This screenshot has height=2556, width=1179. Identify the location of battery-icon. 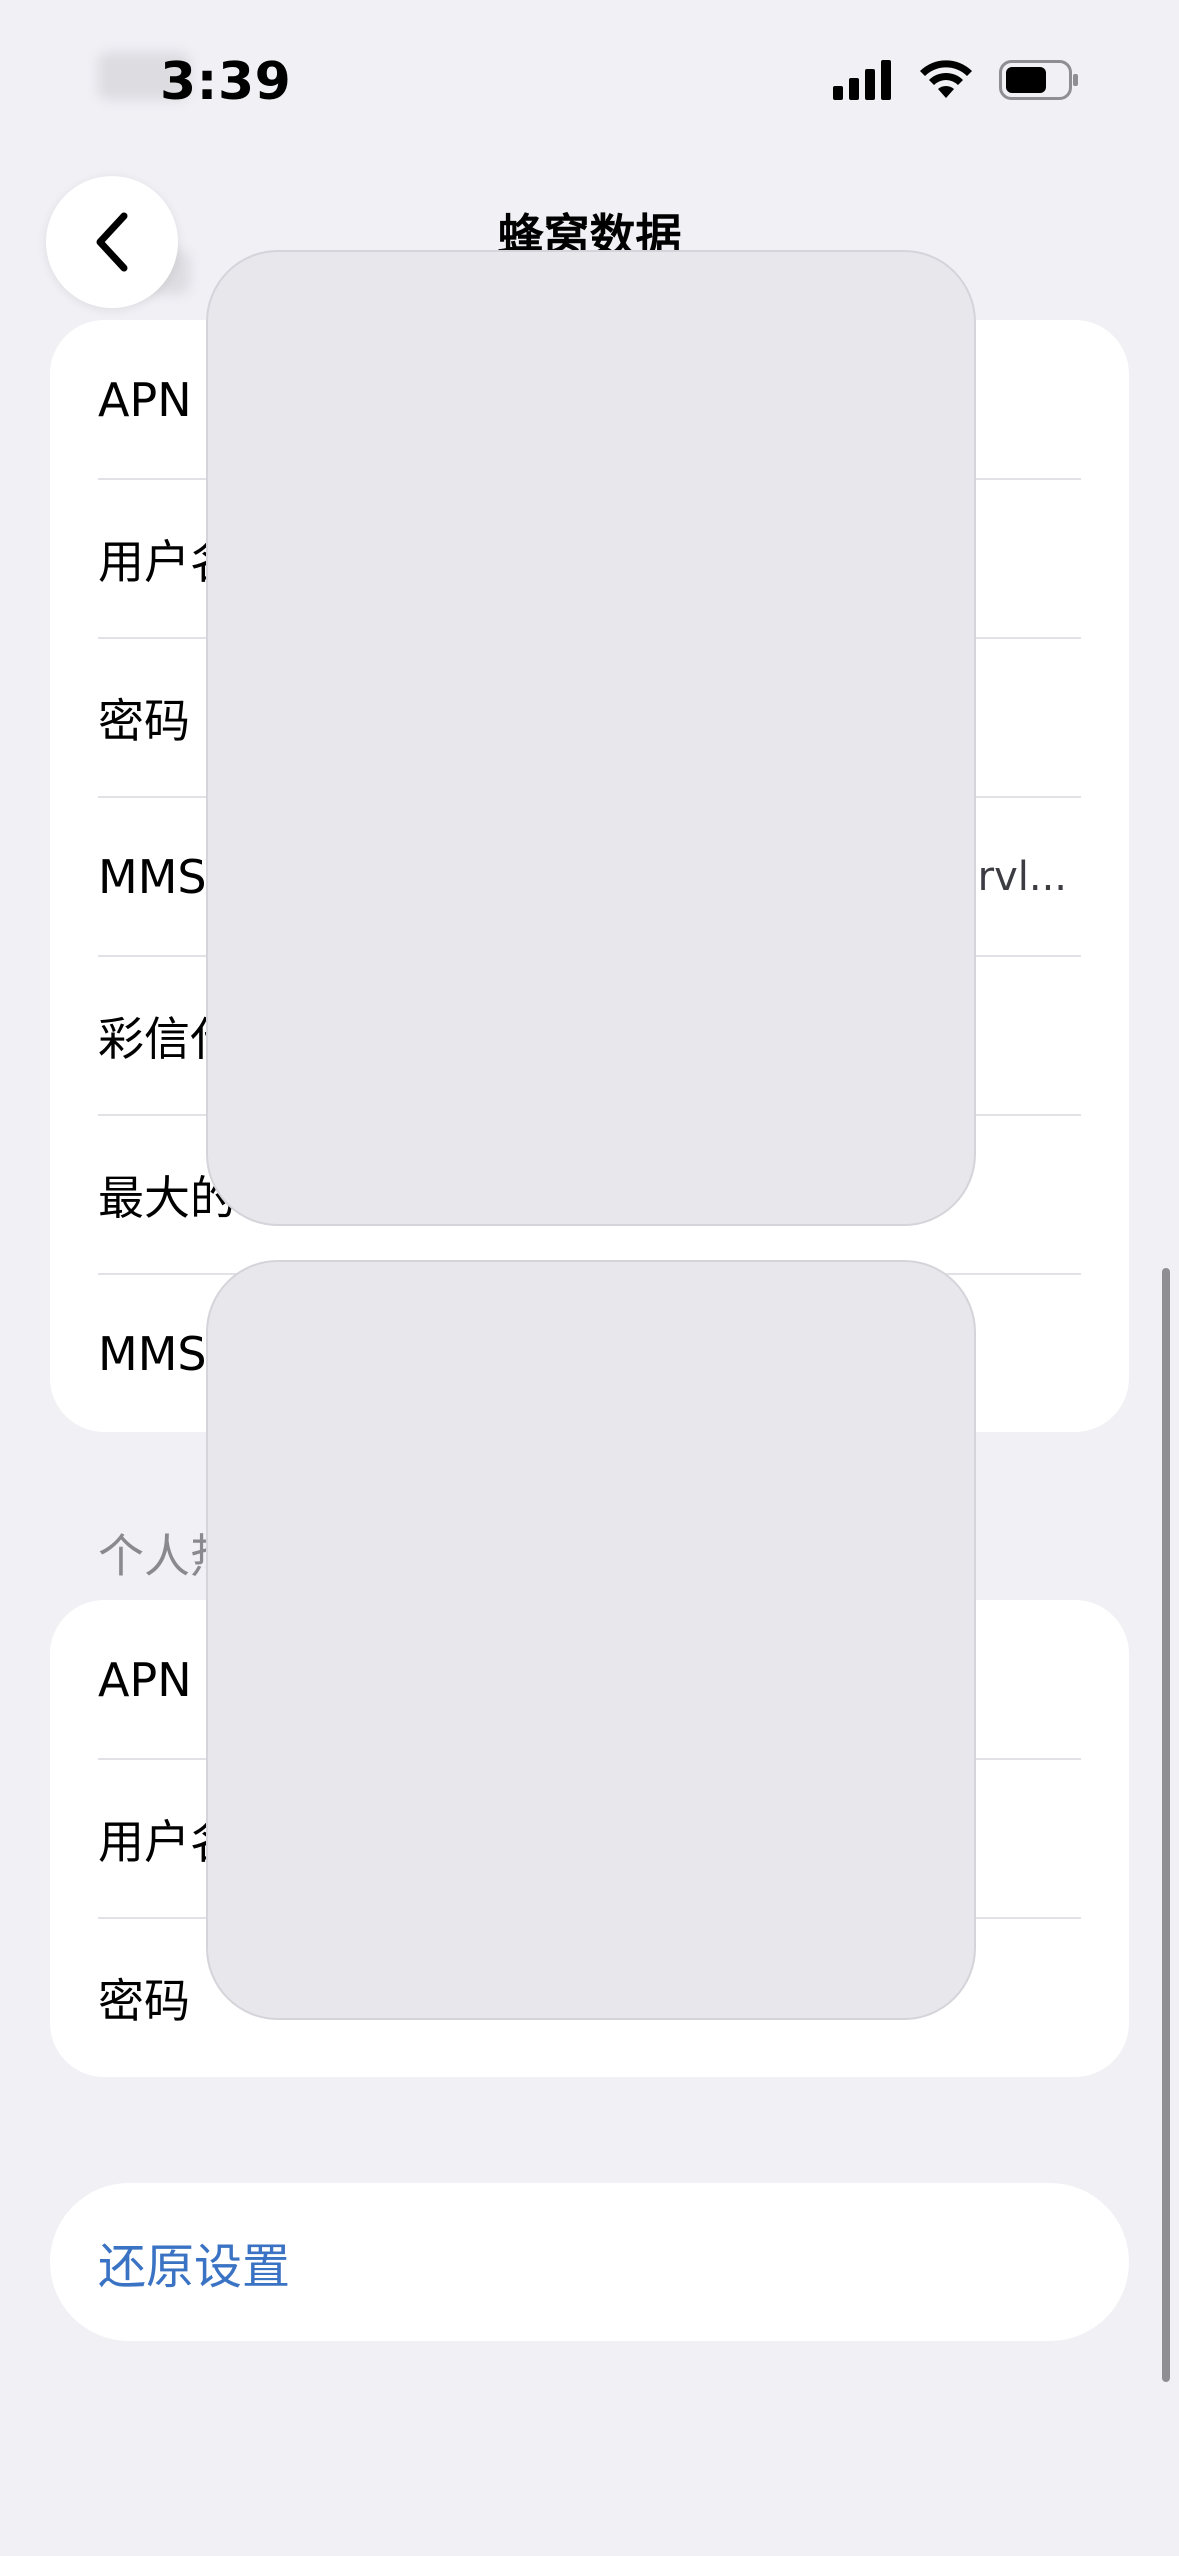
(1038, 80).